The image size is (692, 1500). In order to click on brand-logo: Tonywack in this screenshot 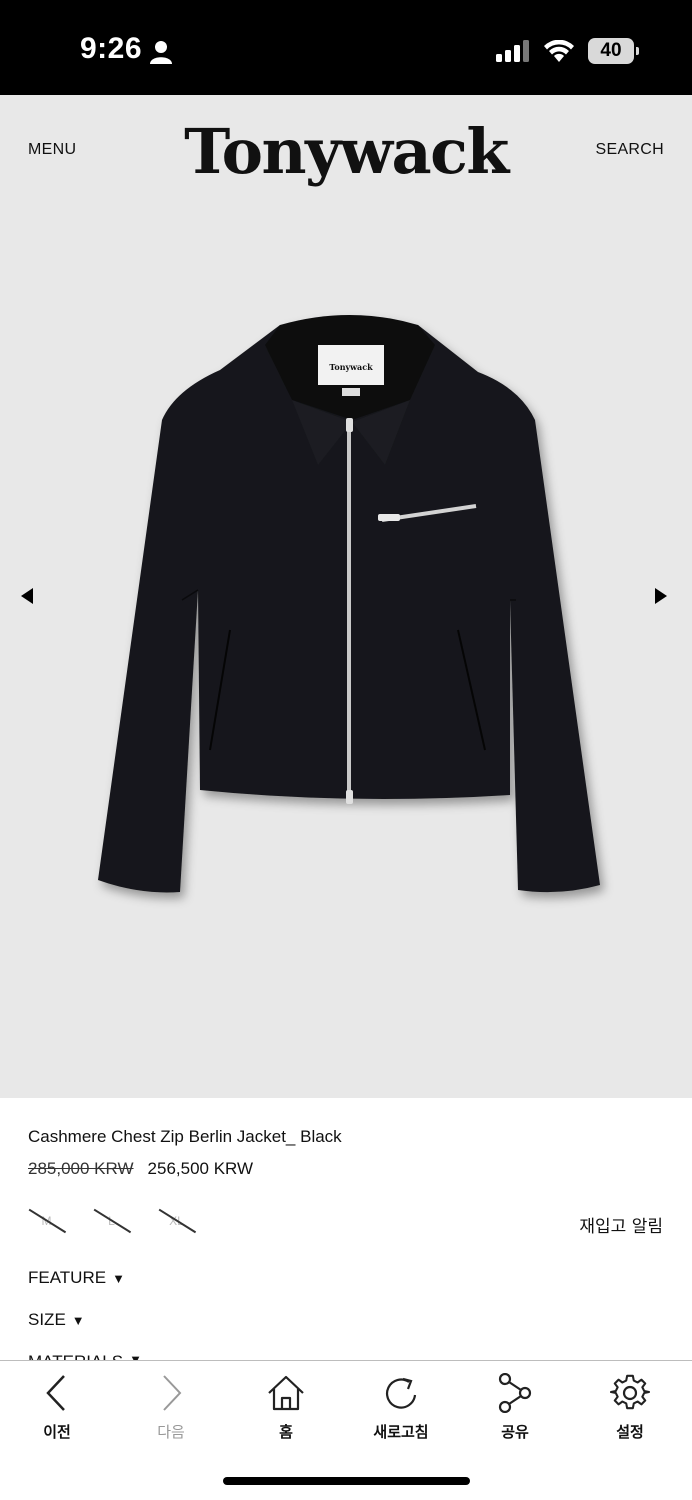, I will do `click(346, 151)`.